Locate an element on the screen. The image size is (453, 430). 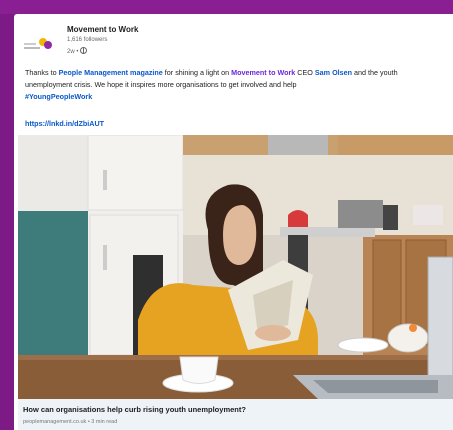
organization-name: Movement to Work is located at coordinates (102, 29).